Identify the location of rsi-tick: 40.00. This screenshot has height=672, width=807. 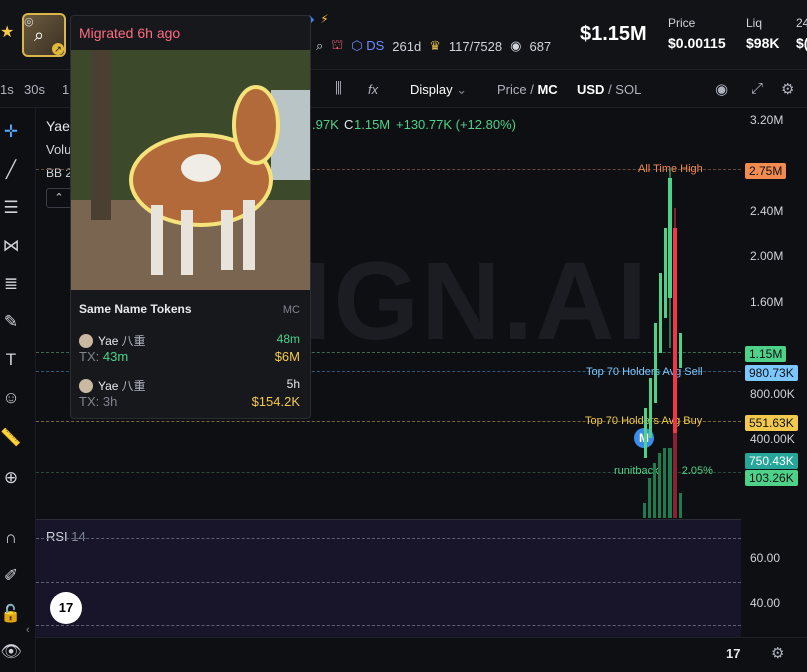
(765, 603).